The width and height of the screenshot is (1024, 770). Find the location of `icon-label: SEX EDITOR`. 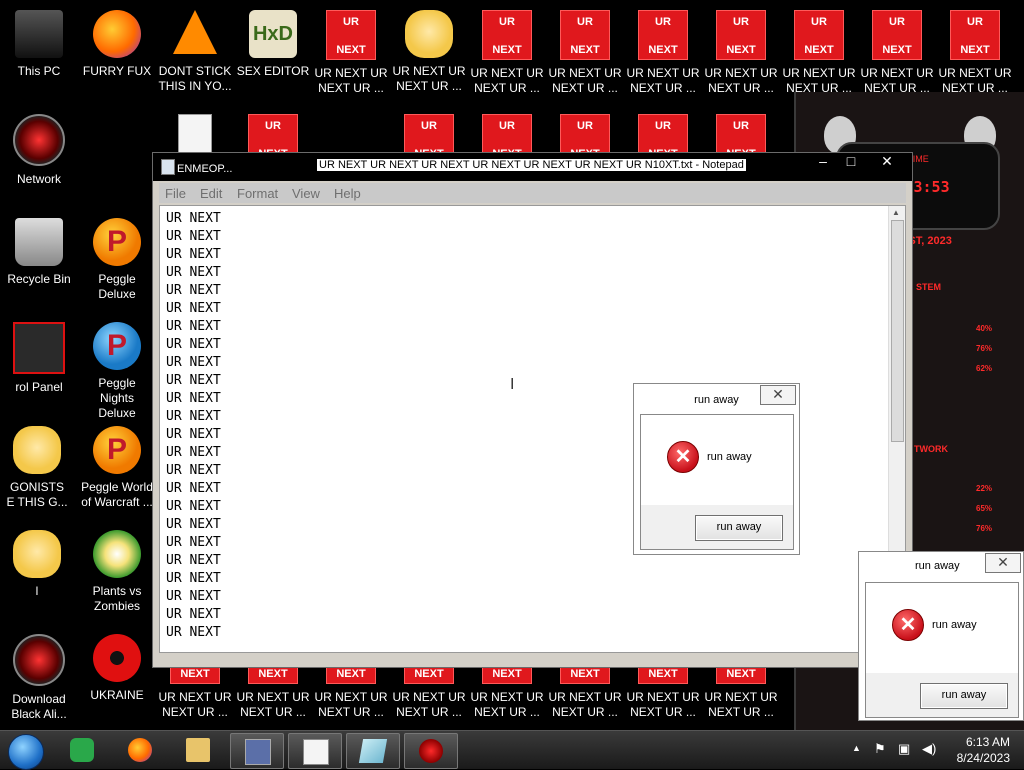

icon-label: SEX EDITOR is located at coordinates (273, 71).